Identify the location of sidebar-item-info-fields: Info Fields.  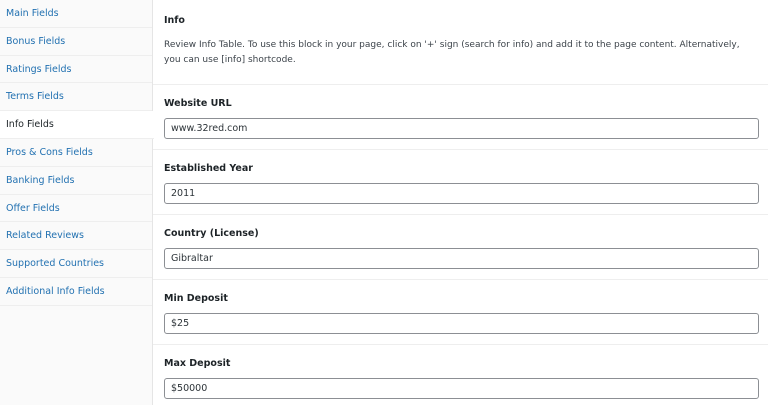
(77, 125).